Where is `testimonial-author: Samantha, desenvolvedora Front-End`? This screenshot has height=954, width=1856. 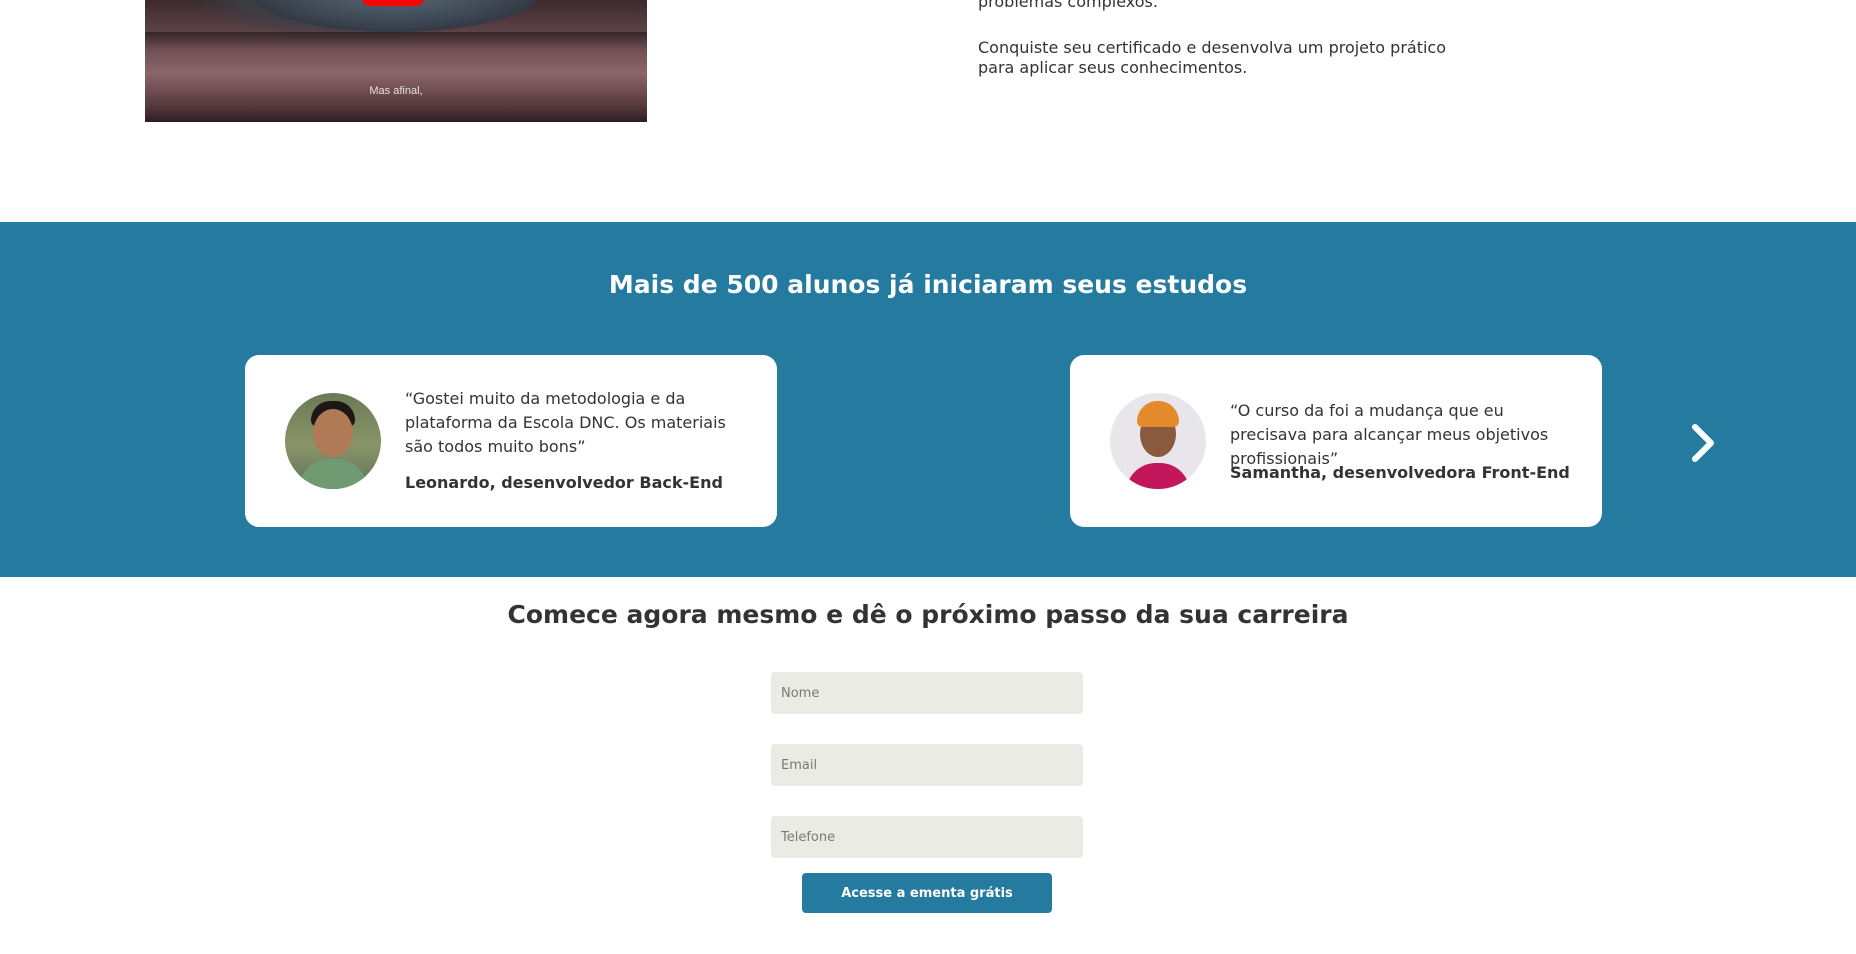 testimonial-author: Samantha, desenvolvedora Front-End is located at coordinates (1400, 472).